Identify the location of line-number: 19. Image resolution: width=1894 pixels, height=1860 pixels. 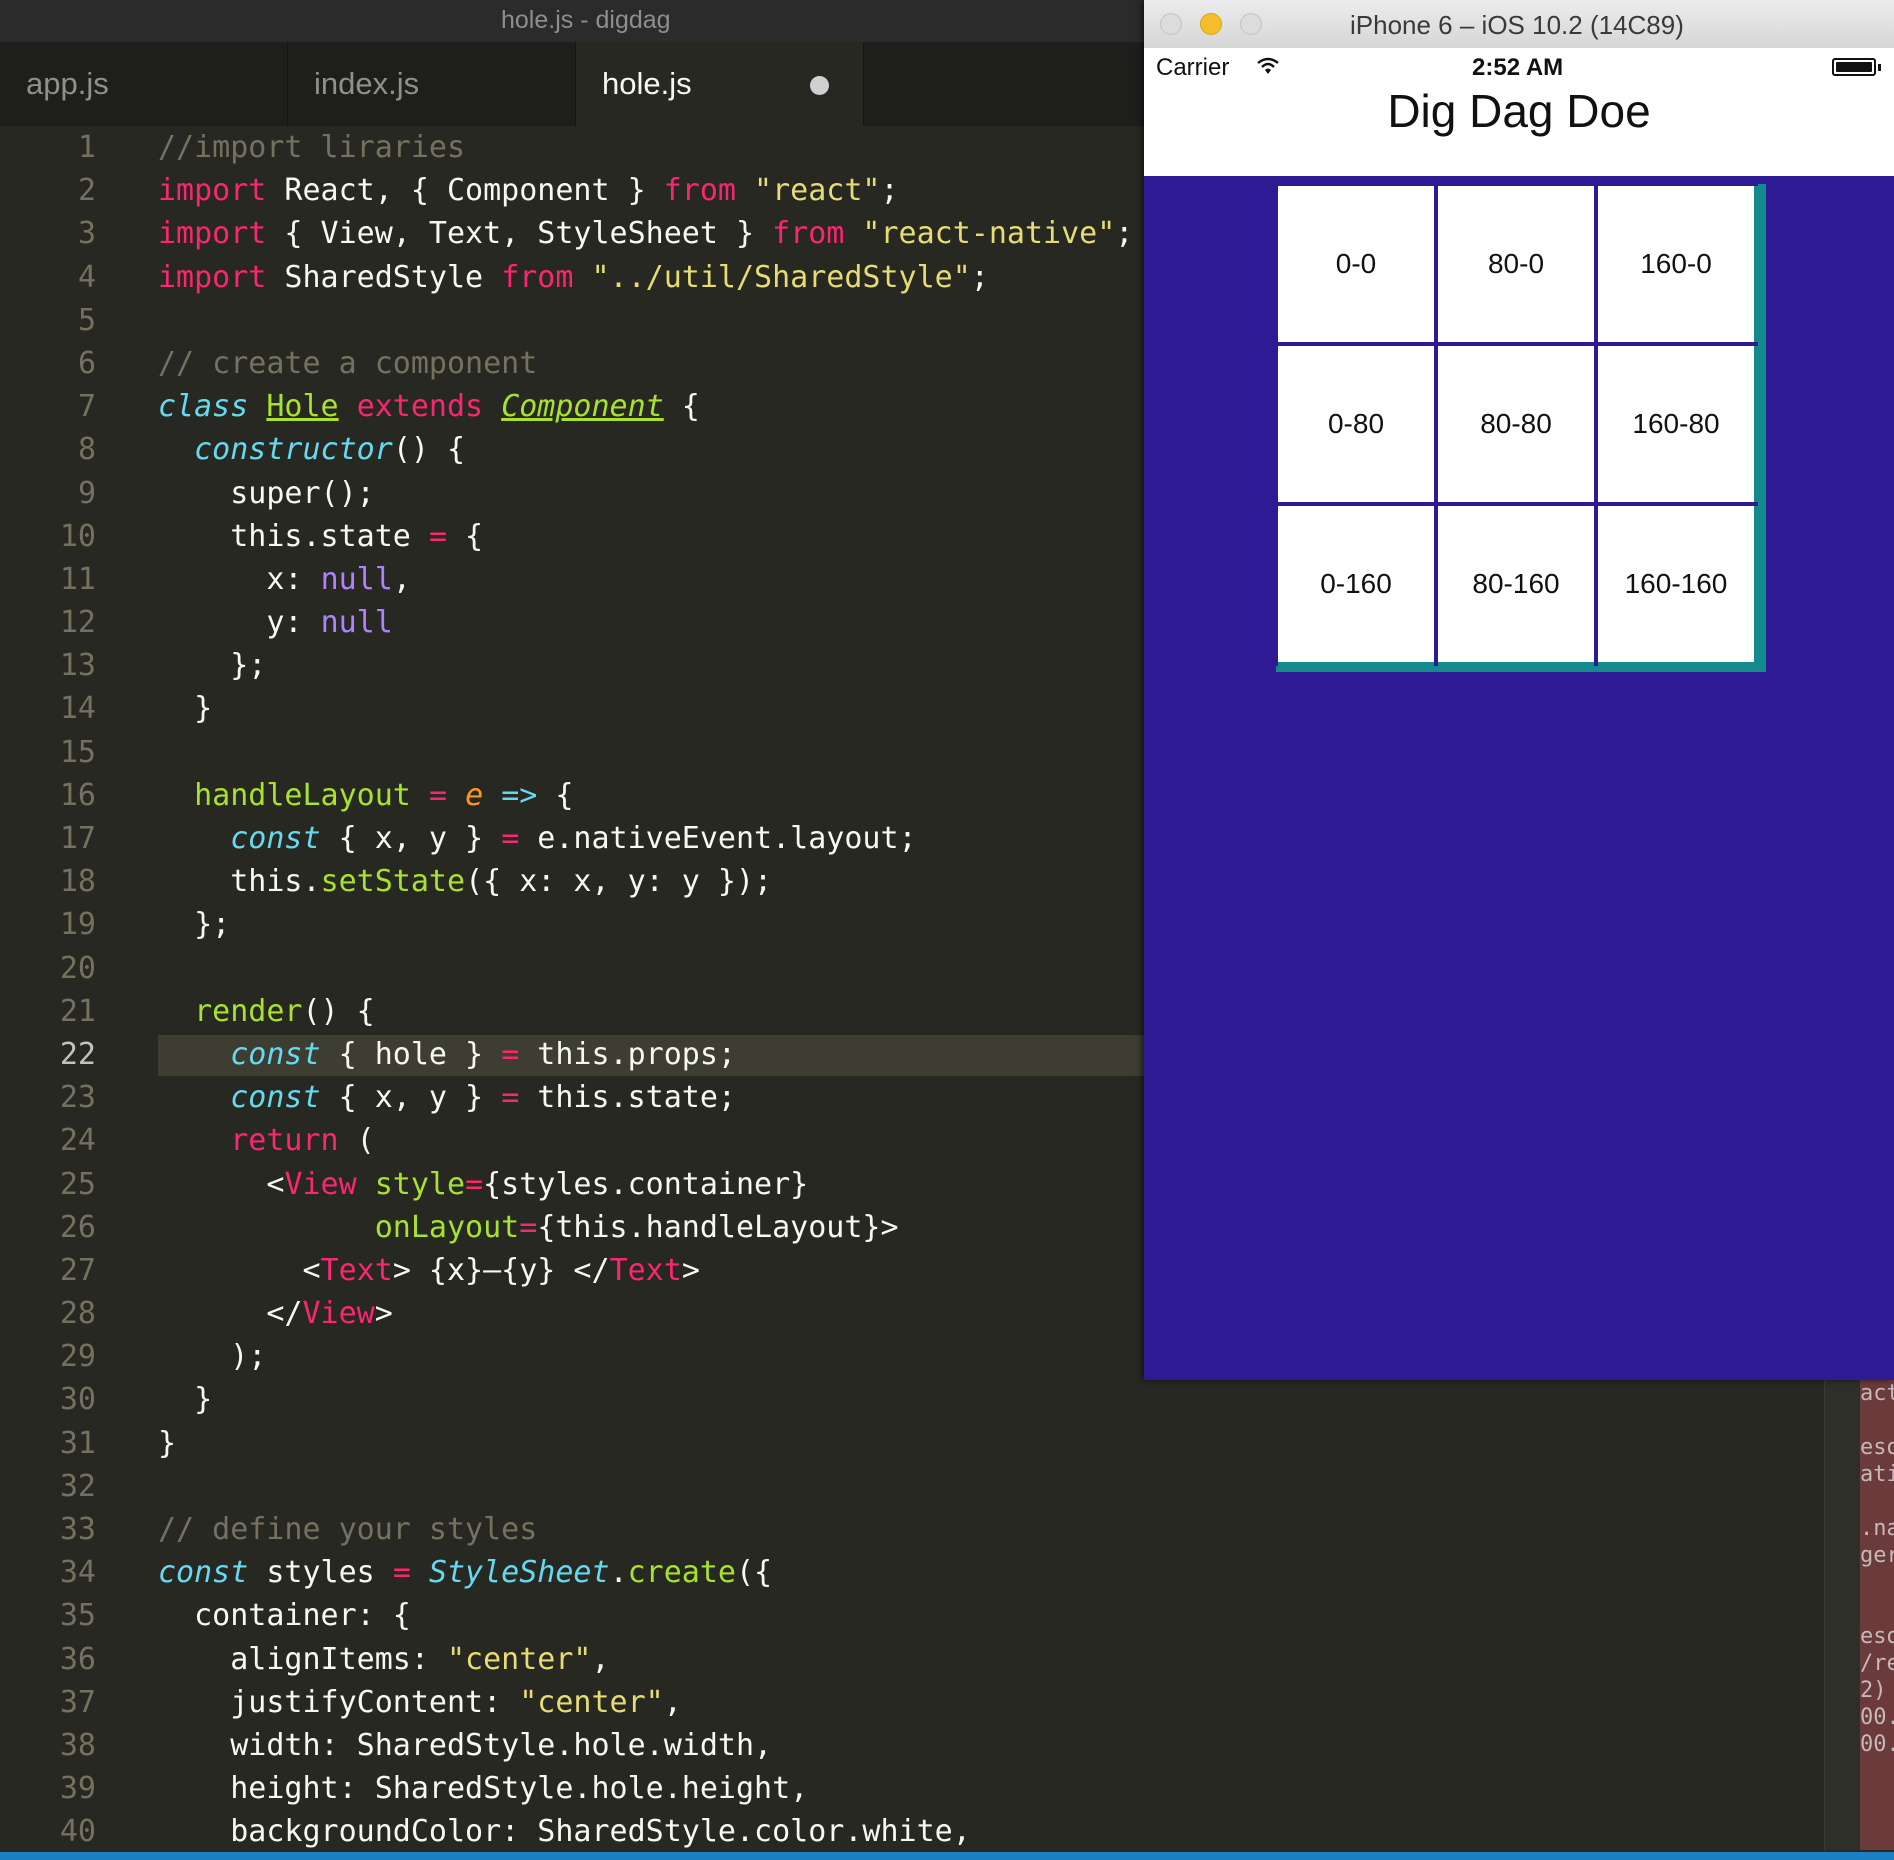
(77, 925).